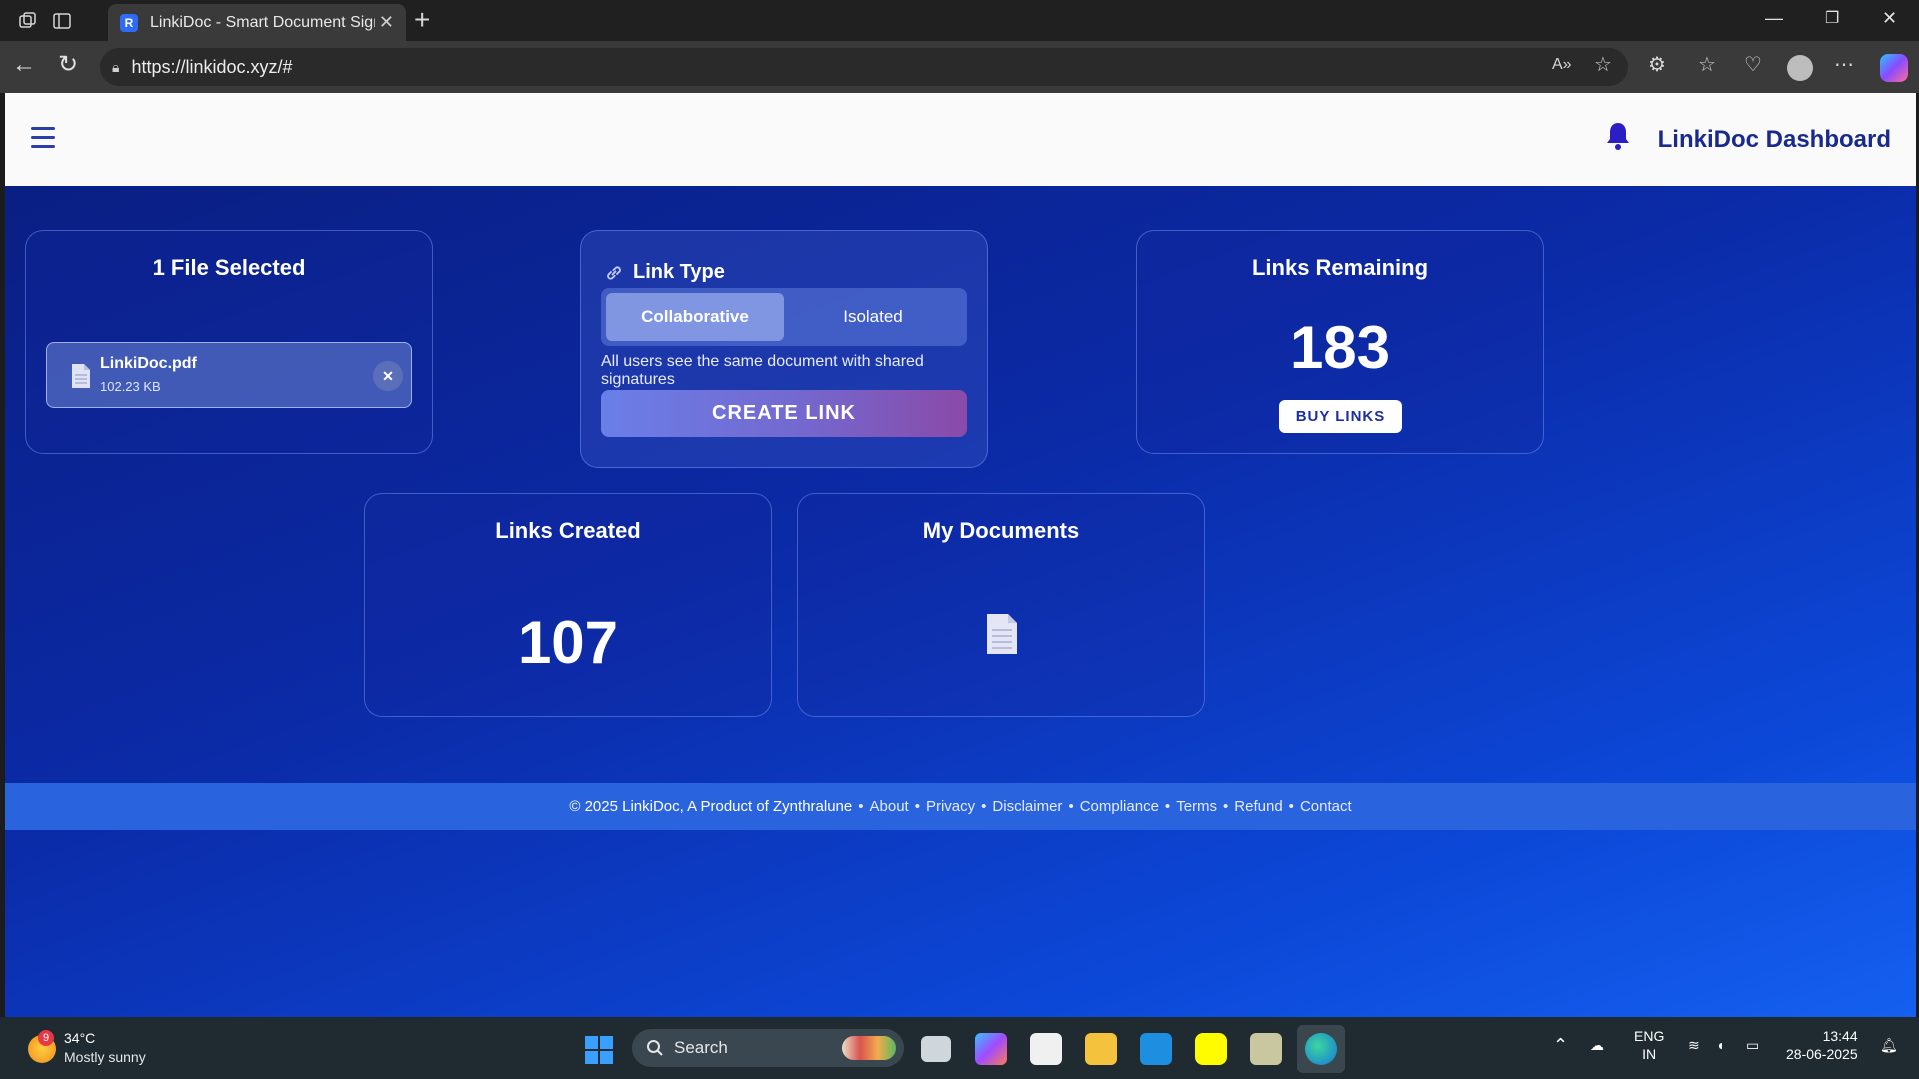  I want to click on browser-tab-active: R LinkiDoc - Smart Document Signi ✕, so click(257, 22).